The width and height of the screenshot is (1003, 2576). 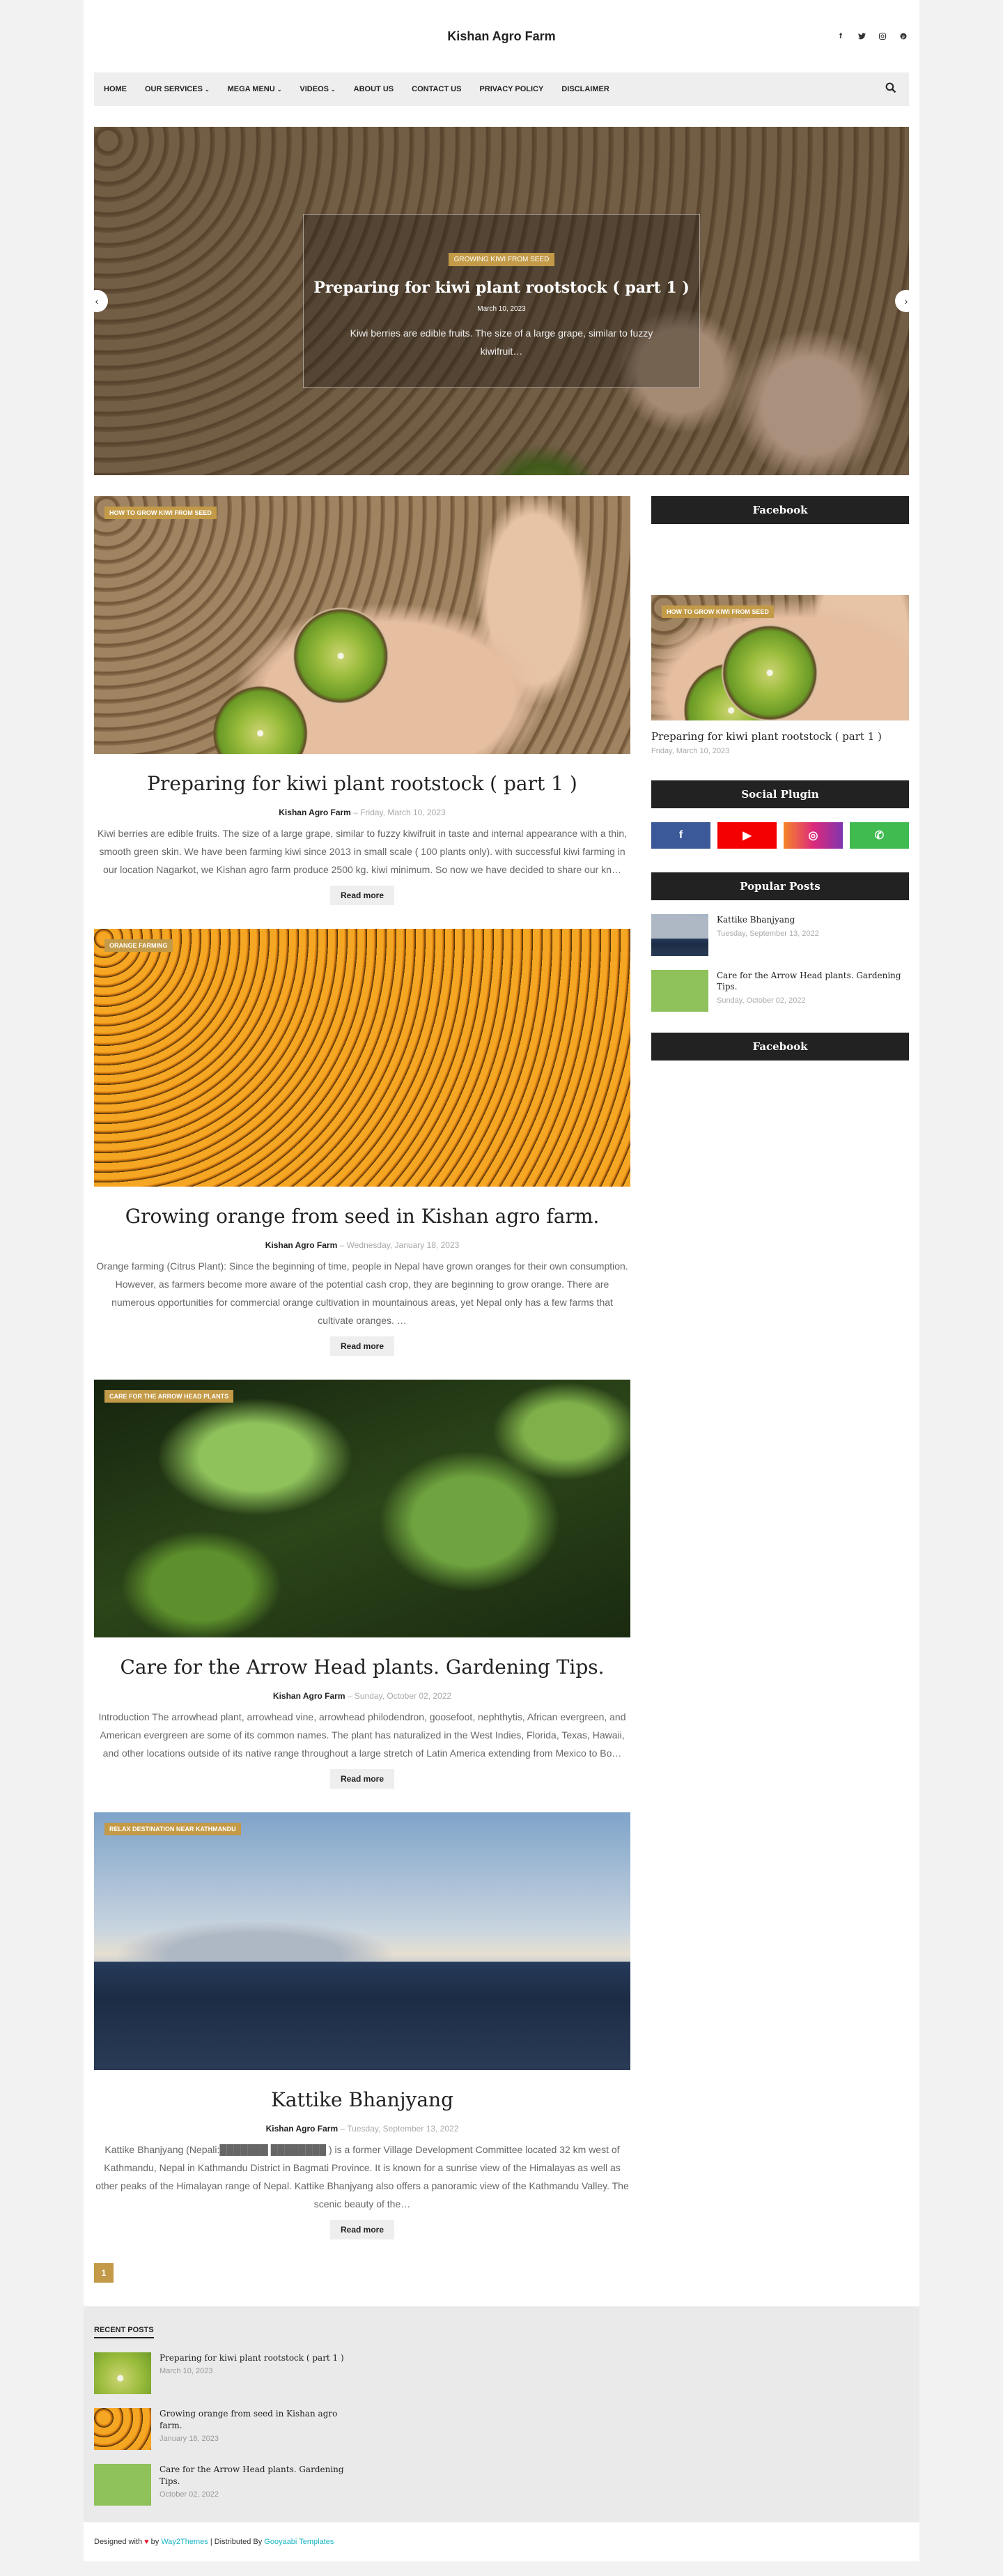 I want to click on popular-post-title: Kattike Bhanjyang, so click(x=768, y=920).